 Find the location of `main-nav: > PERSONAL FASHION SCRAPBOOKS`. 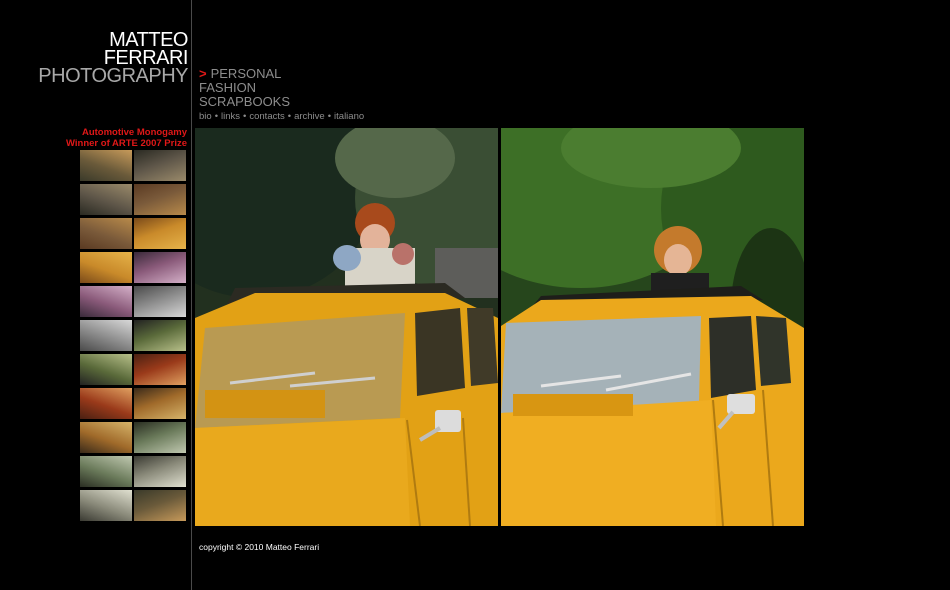

main-nav: > PERSONAL FASHION SCRAPBOOKS is located at coordinates (244, 88).